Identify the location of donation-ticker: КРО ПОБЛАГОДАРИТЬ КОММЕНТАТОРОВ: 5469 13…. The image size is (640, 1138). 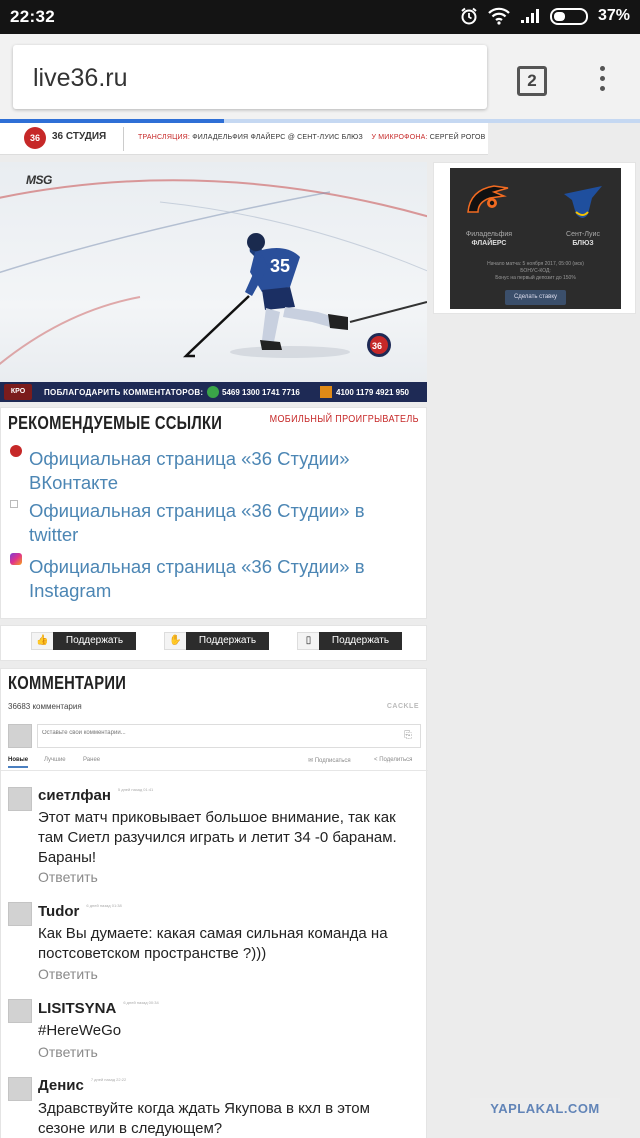
(213, 392).